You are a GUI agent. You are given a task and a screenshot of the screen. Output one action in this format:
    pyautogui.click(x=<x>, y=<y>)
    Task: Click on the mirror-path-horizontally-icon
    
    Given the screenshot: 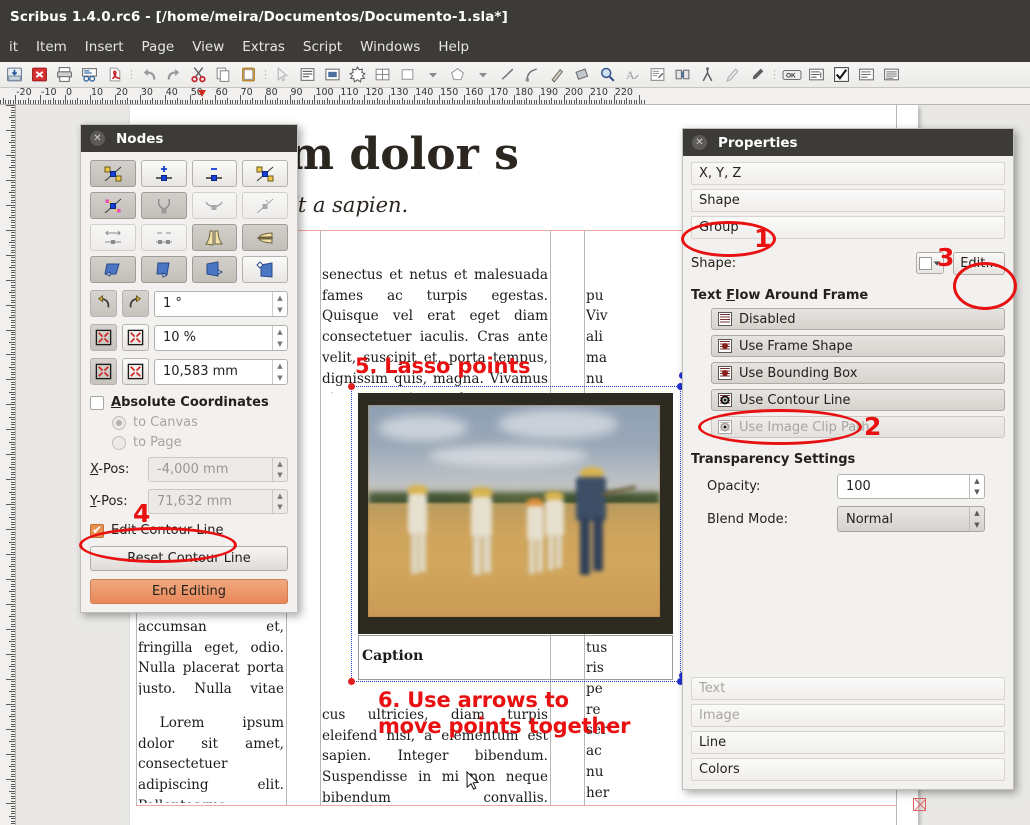 What is the action you would take?
    pyautogui.click(x=214, y=205)
    